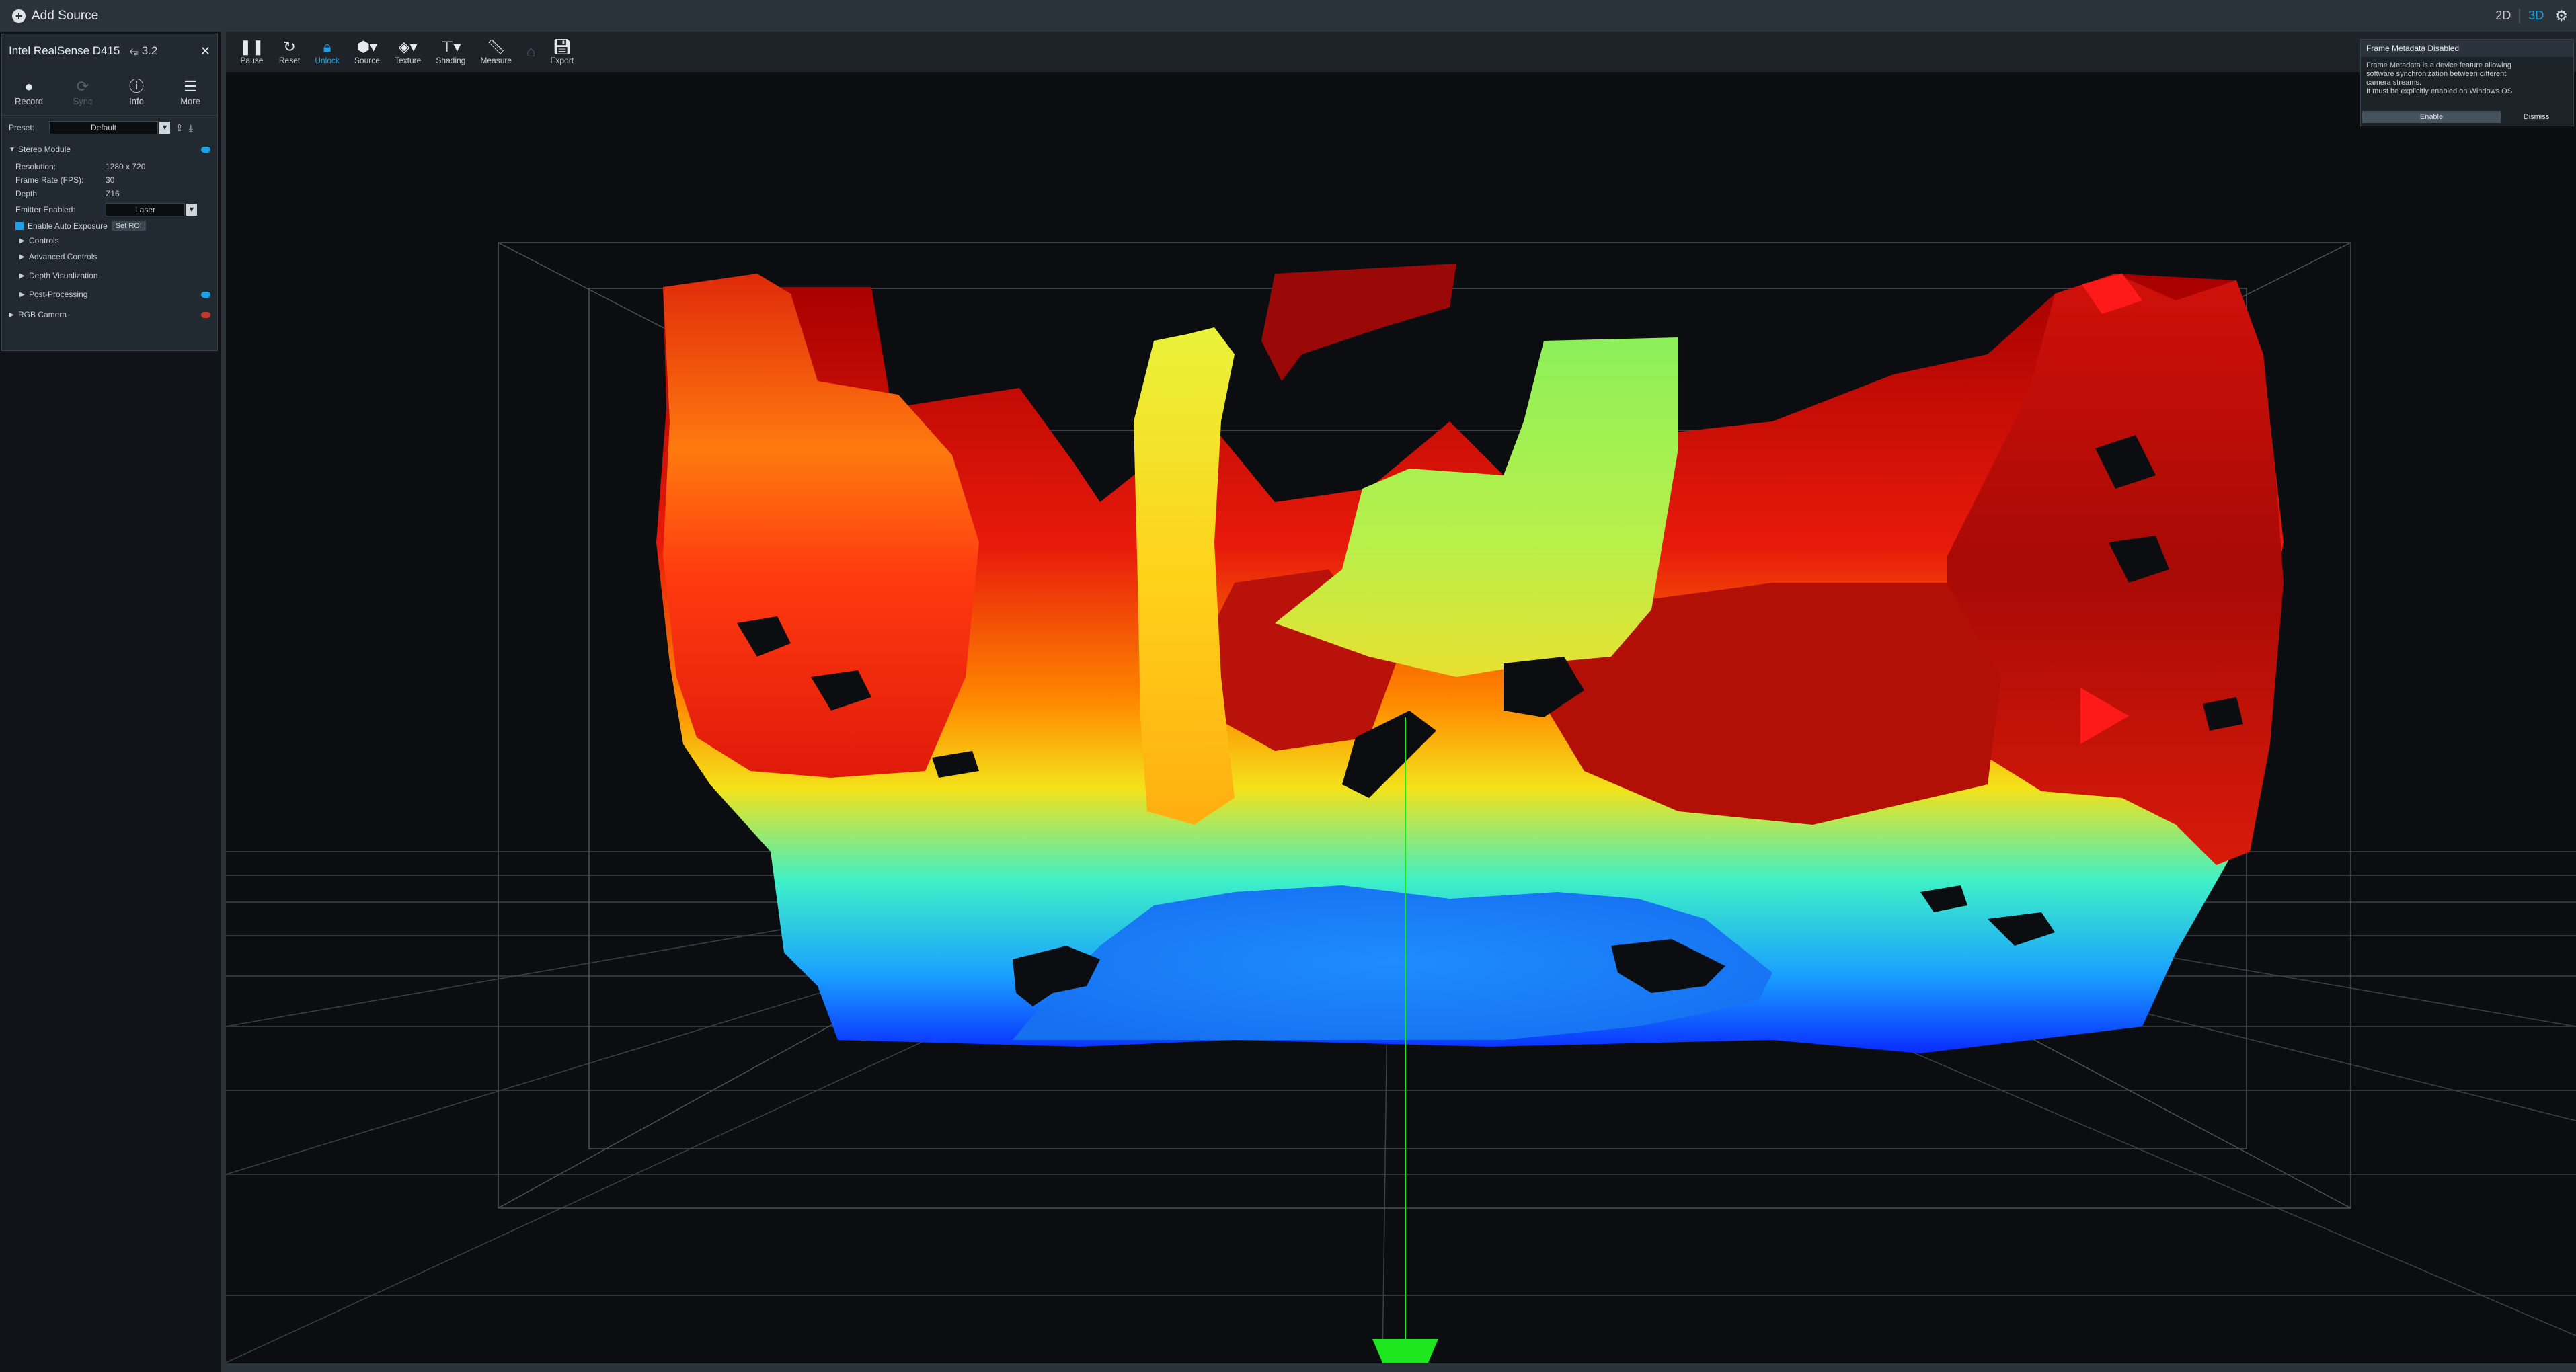 This screenshot has width=2576, height=1372. I want to click on dismiss-button: Dismiss, so click(2537, 117).